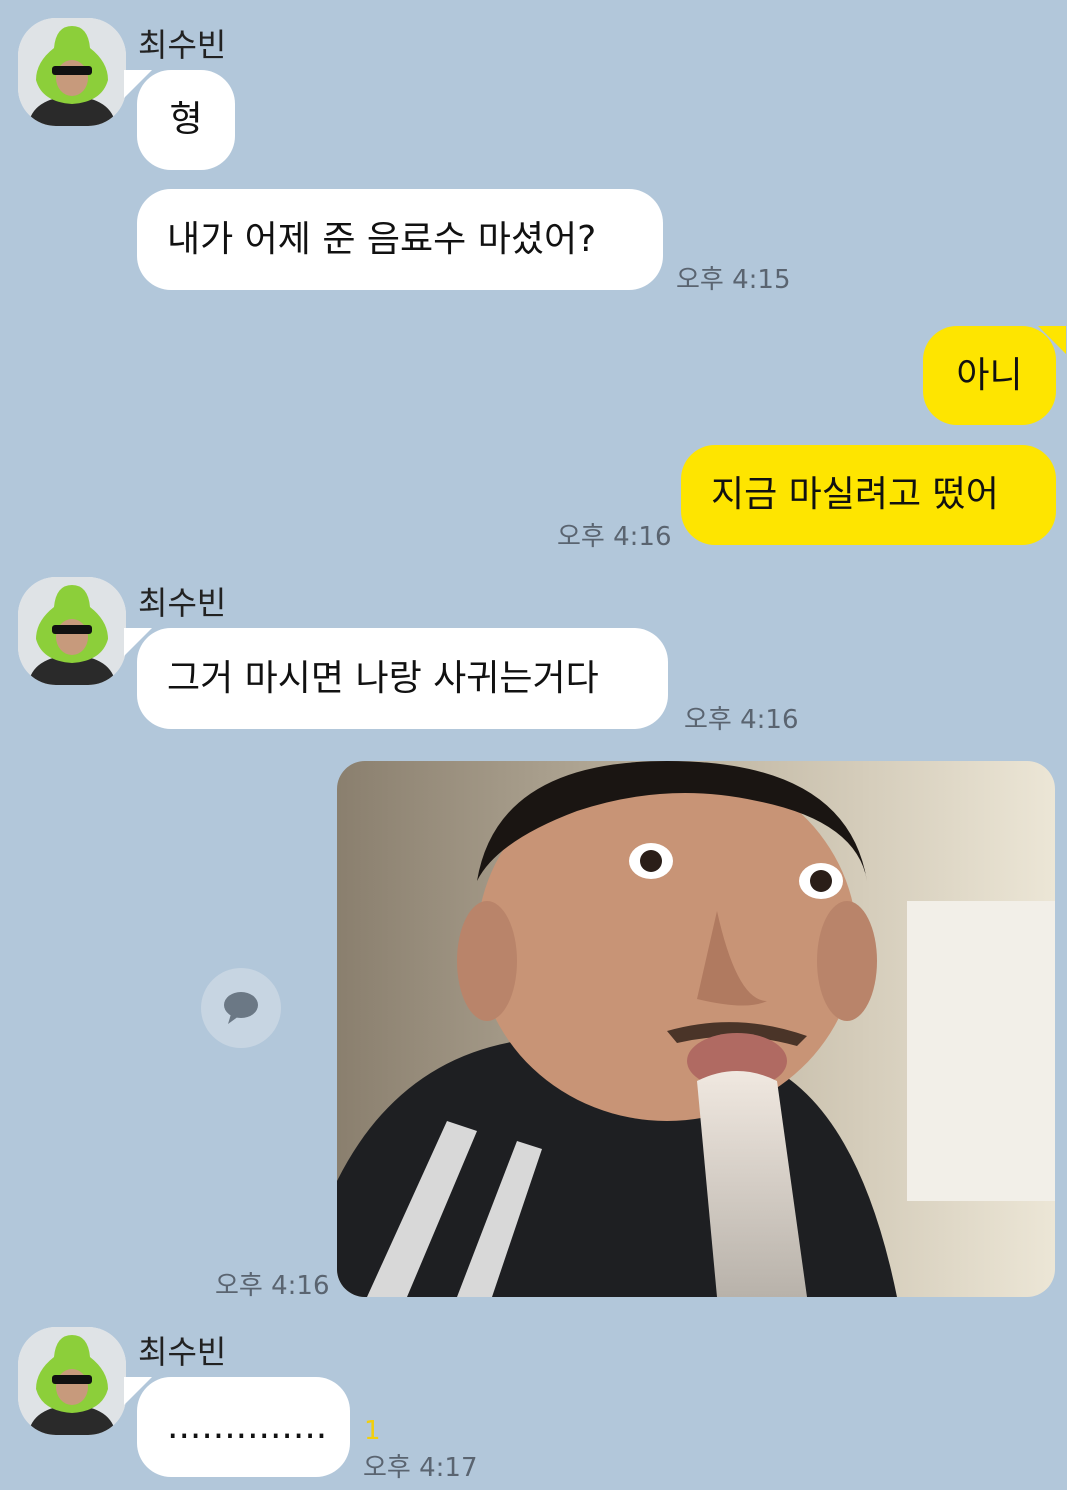 This screenshot has width=1067, height=1490. What do you see at coordinates (382, 239) in the screenshot?
I see `message-text: 내가 어제 준 음료수 마셨어?` at bounding box center [382, 239].